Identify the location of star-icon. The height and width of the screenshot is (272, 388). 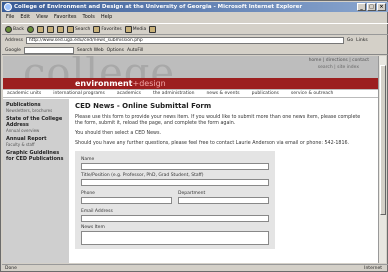
(97, 29).